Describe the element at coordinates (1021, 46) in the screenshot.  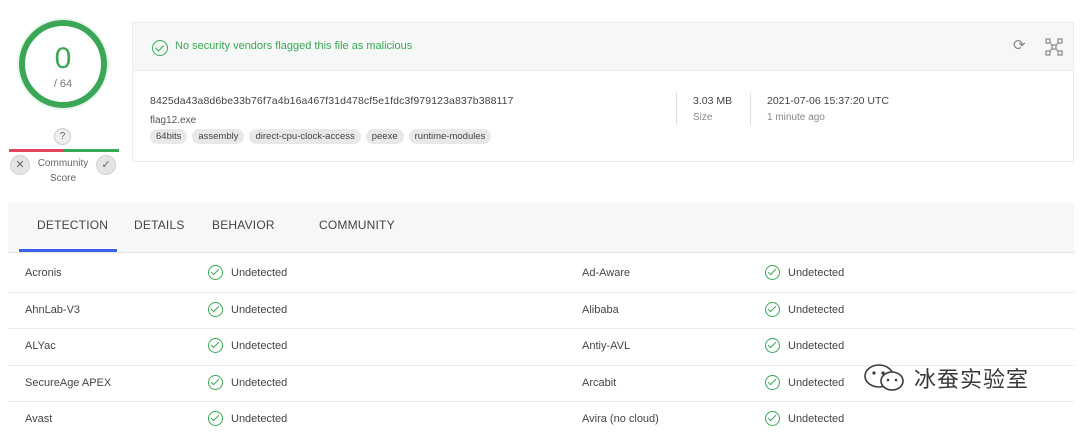
I see `reanalyze-icon: ⟳` at that location.